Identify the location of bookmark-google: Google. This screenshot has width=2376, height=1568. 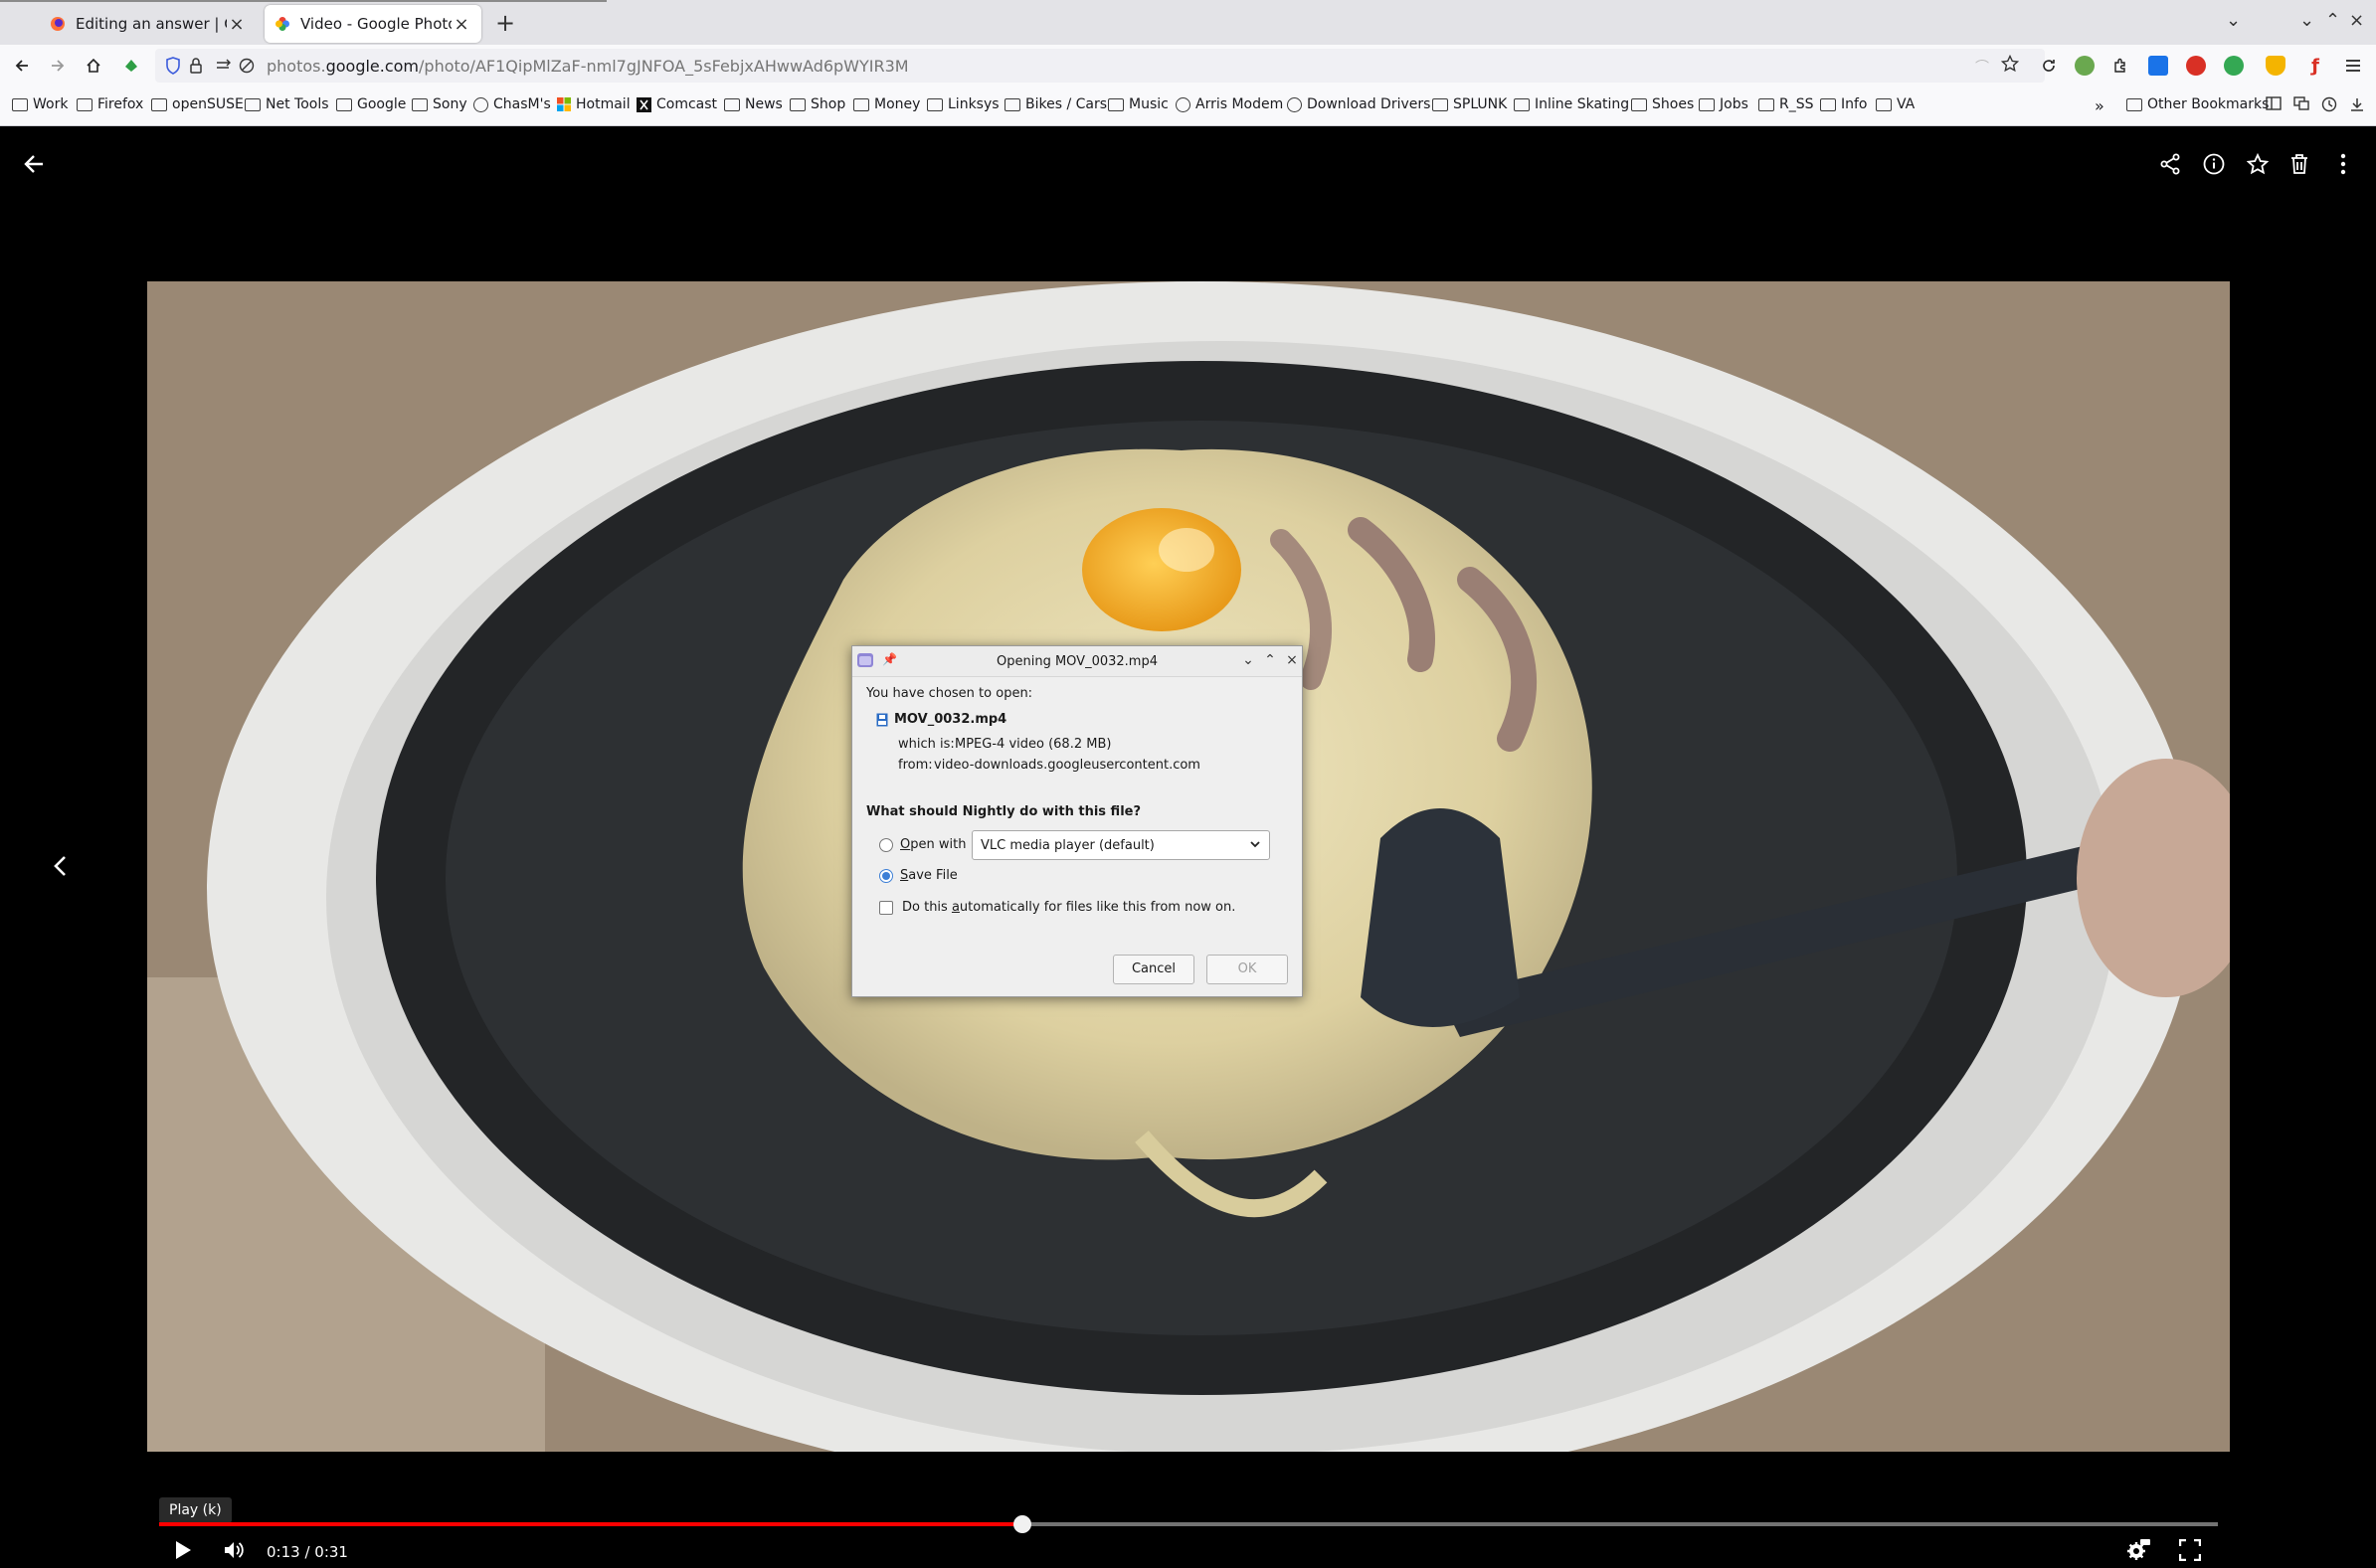
(371, 104).